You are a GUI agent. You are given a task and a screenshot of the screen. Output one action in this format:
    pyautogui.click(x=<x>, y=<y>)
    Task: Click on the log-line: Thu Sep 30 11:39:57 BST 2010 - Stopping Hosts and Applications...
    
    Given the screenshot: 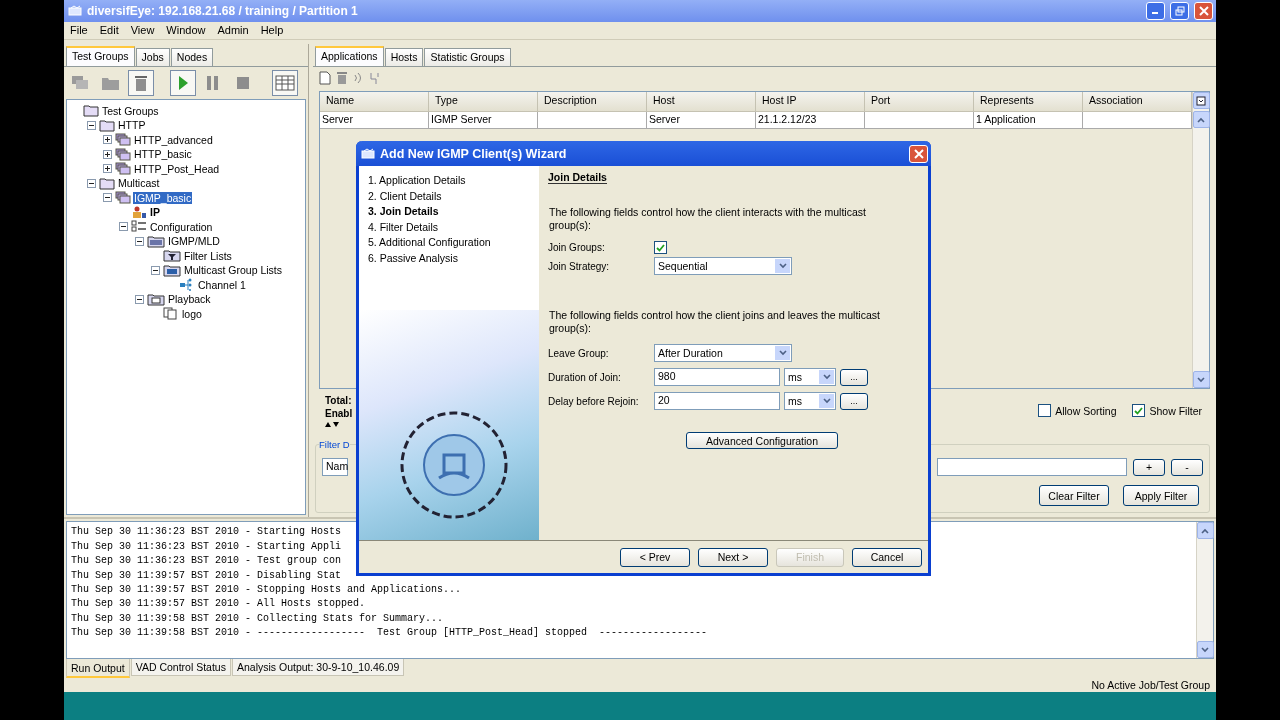 What is the action you would take?
    pyautogui.click(x=266, y=590)
    